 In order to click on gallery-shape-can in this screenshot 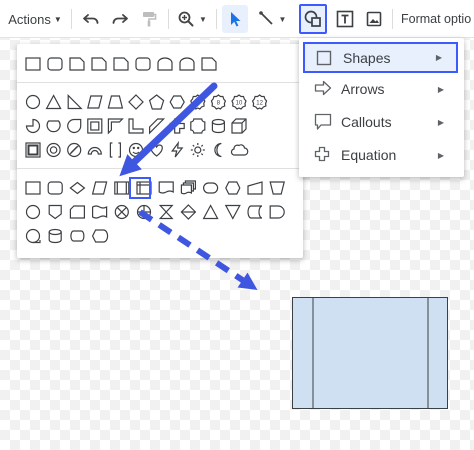, I will do `click(218, 126)`.